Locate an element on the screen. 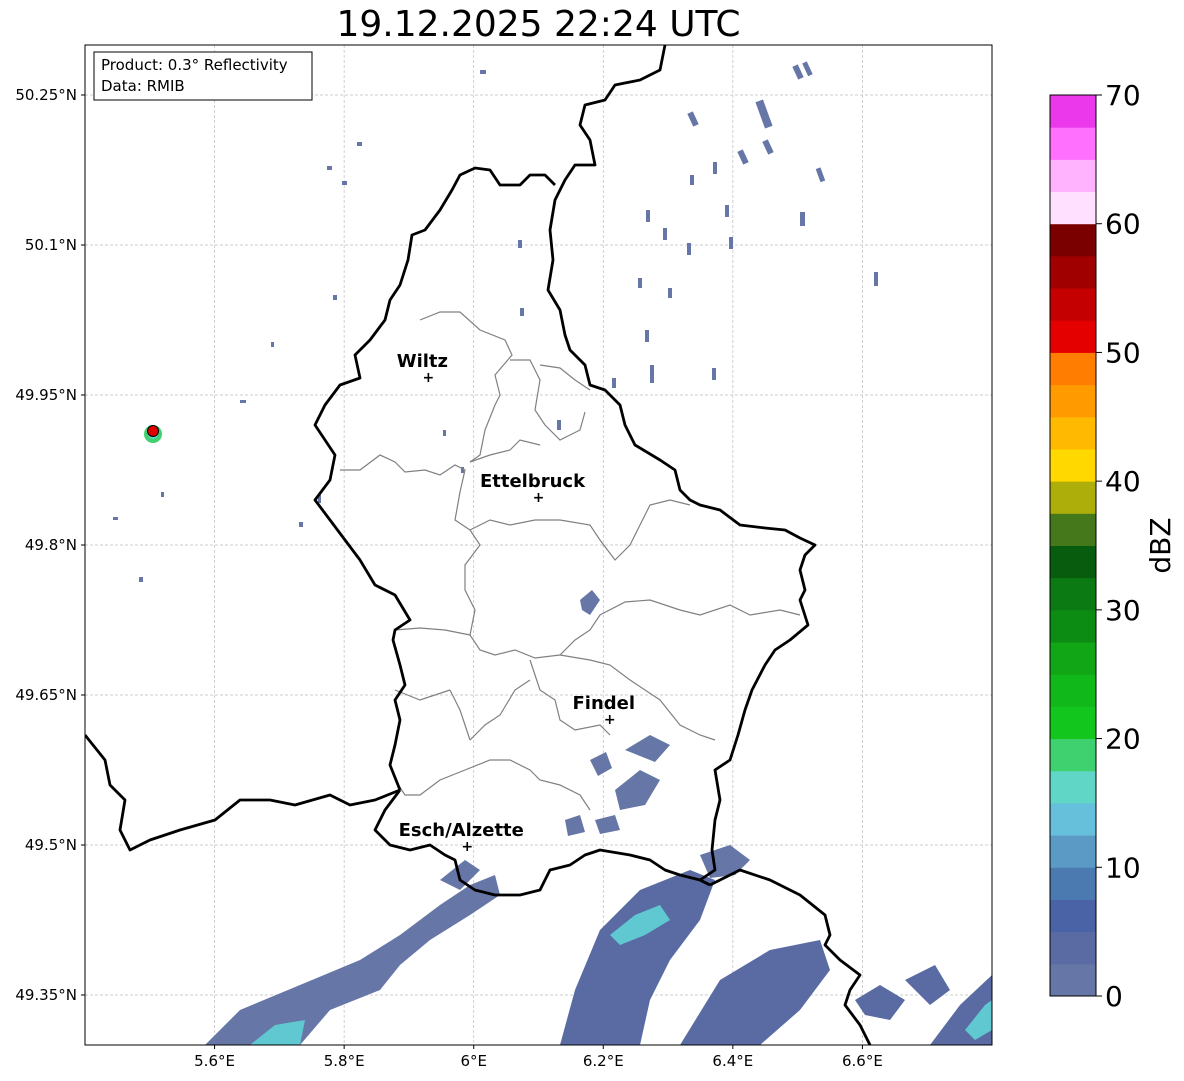 The width and height of the screenshot is (1184, 1081). lon-tick-label: 6.2°E is located at coordinates (603, 1061).